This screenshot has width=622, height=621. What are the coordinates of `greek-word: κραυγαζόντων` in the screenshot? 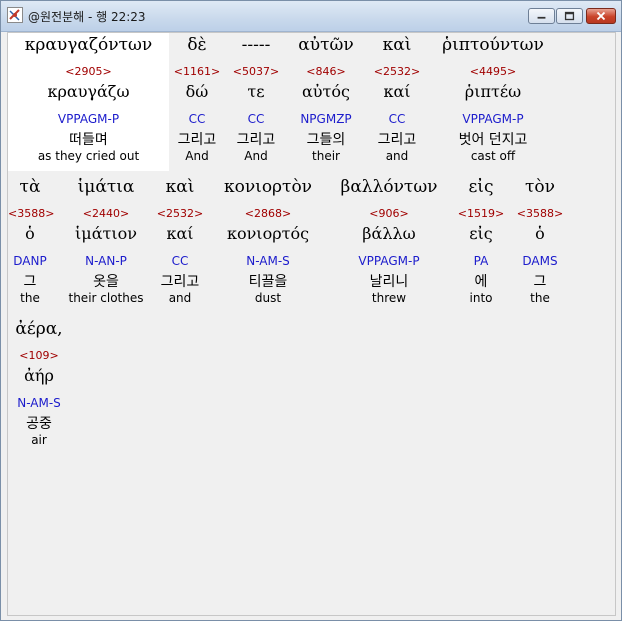 It's located at (88, 45).